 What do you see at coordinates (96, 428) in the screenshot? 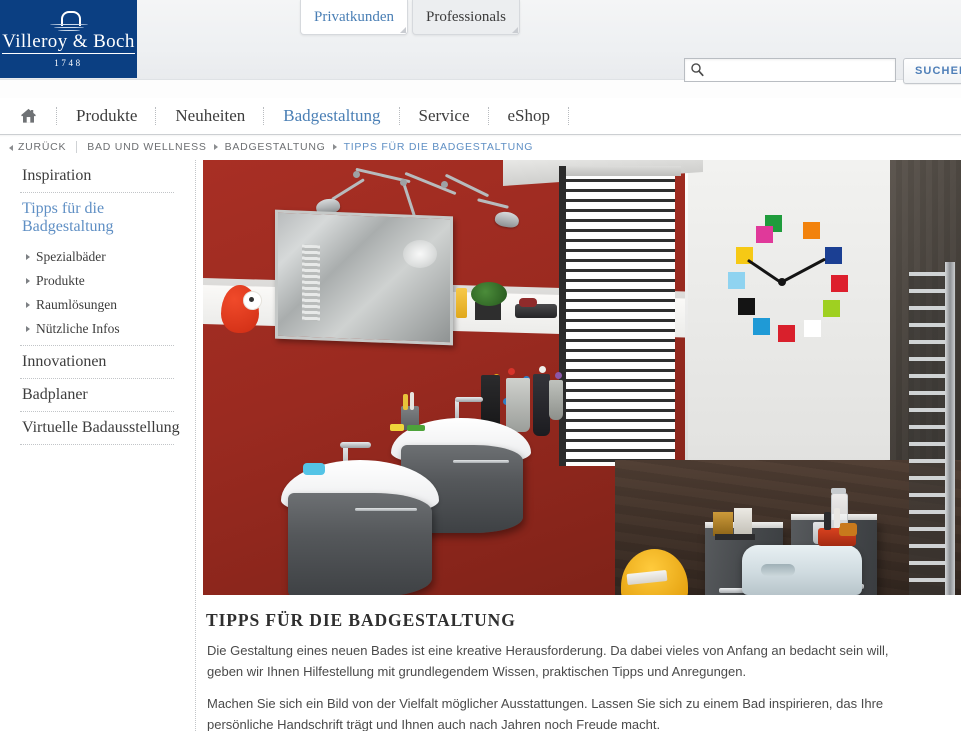
I see `sidebar-item-virtuelle-badausstellung: Virtuelle Badausstellung` at bounding box center [96, 428].